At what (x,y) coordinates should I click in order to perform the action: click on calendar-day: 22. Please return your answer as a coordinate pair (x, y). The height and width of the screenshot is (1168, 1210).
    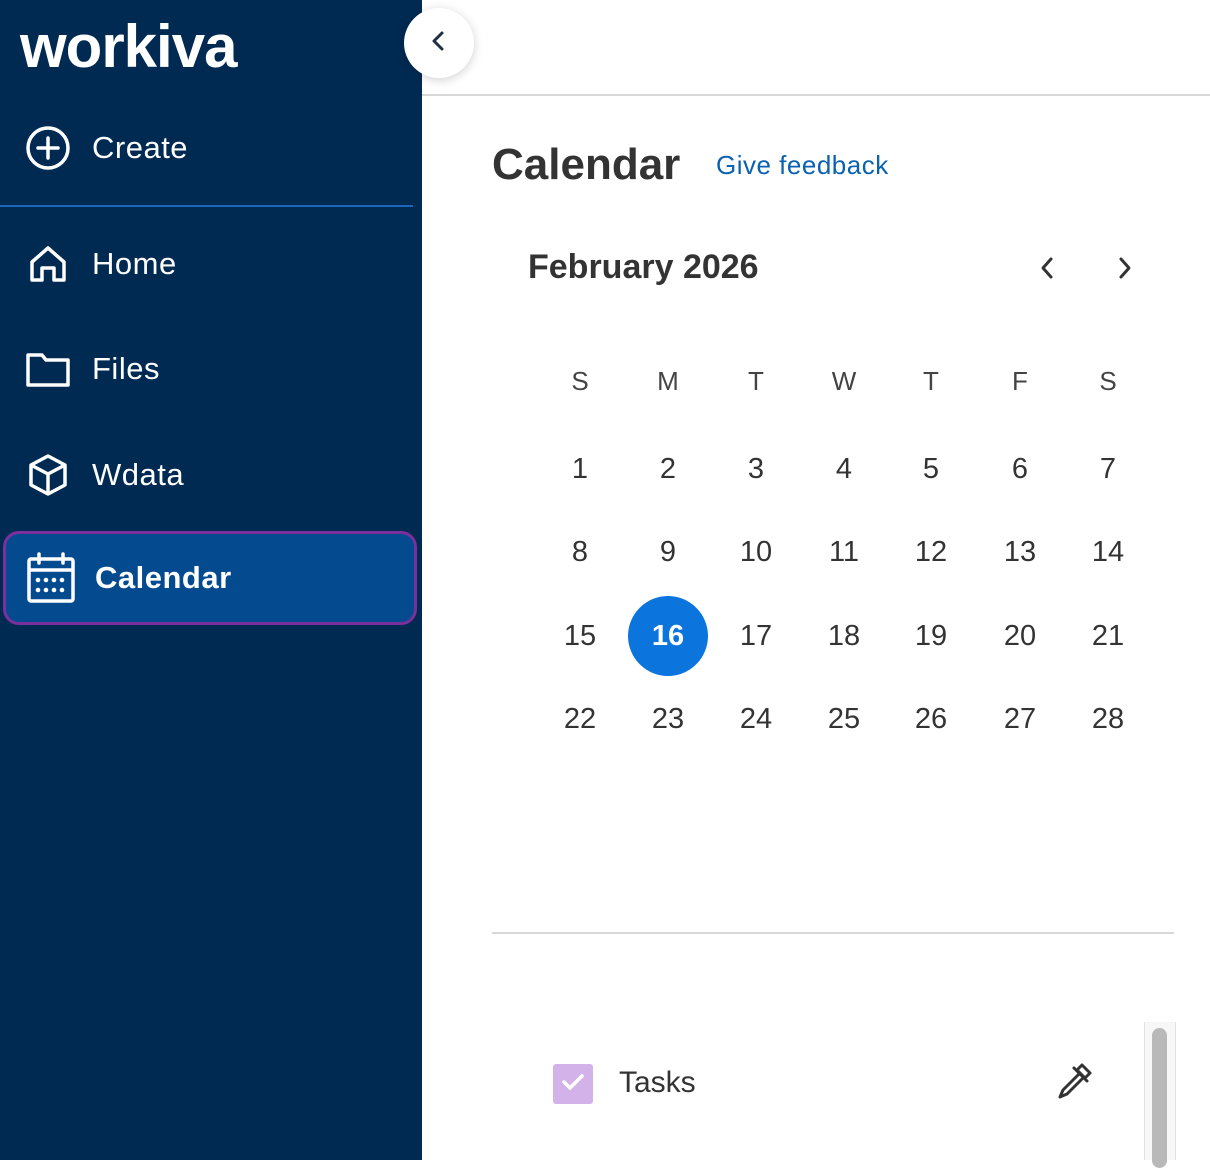
    Looking at the image, I should click on (580, 719).